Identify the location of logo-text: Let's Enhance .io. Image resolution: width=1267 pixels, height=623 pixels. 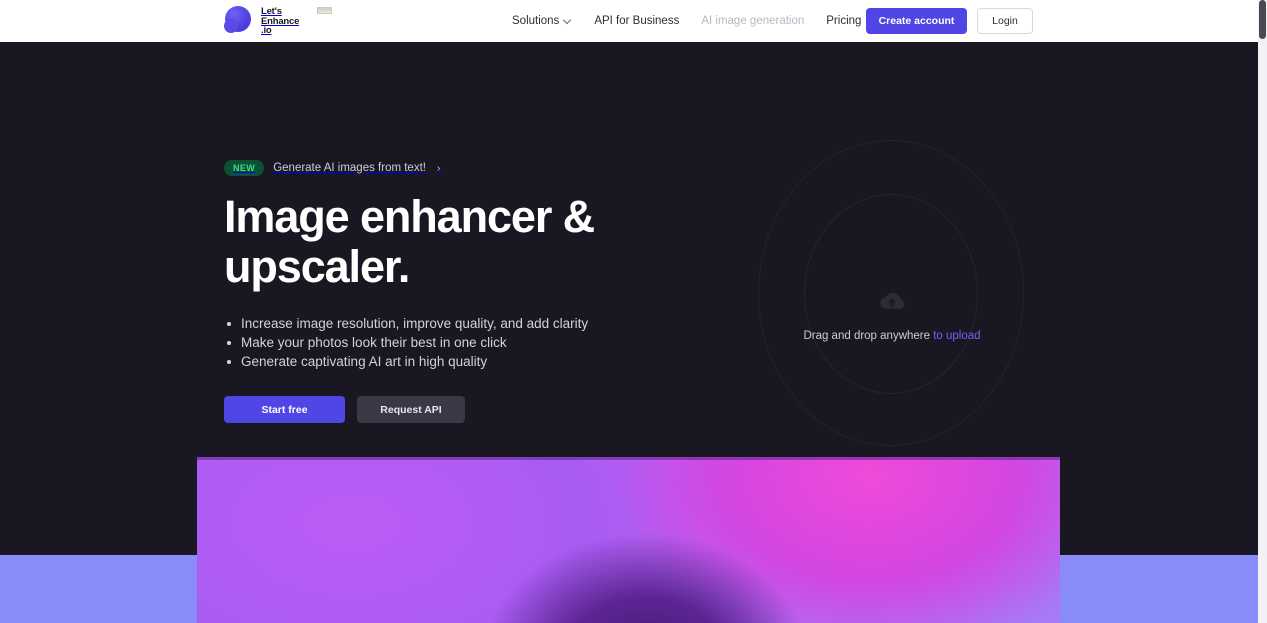
(296, 21).